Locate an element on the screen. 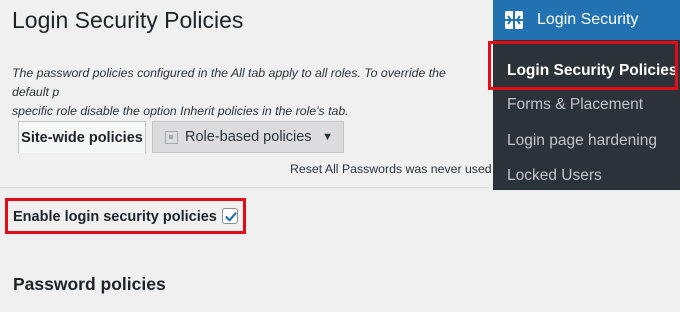  menu-highlight-box is located at coordinates (583, 65).